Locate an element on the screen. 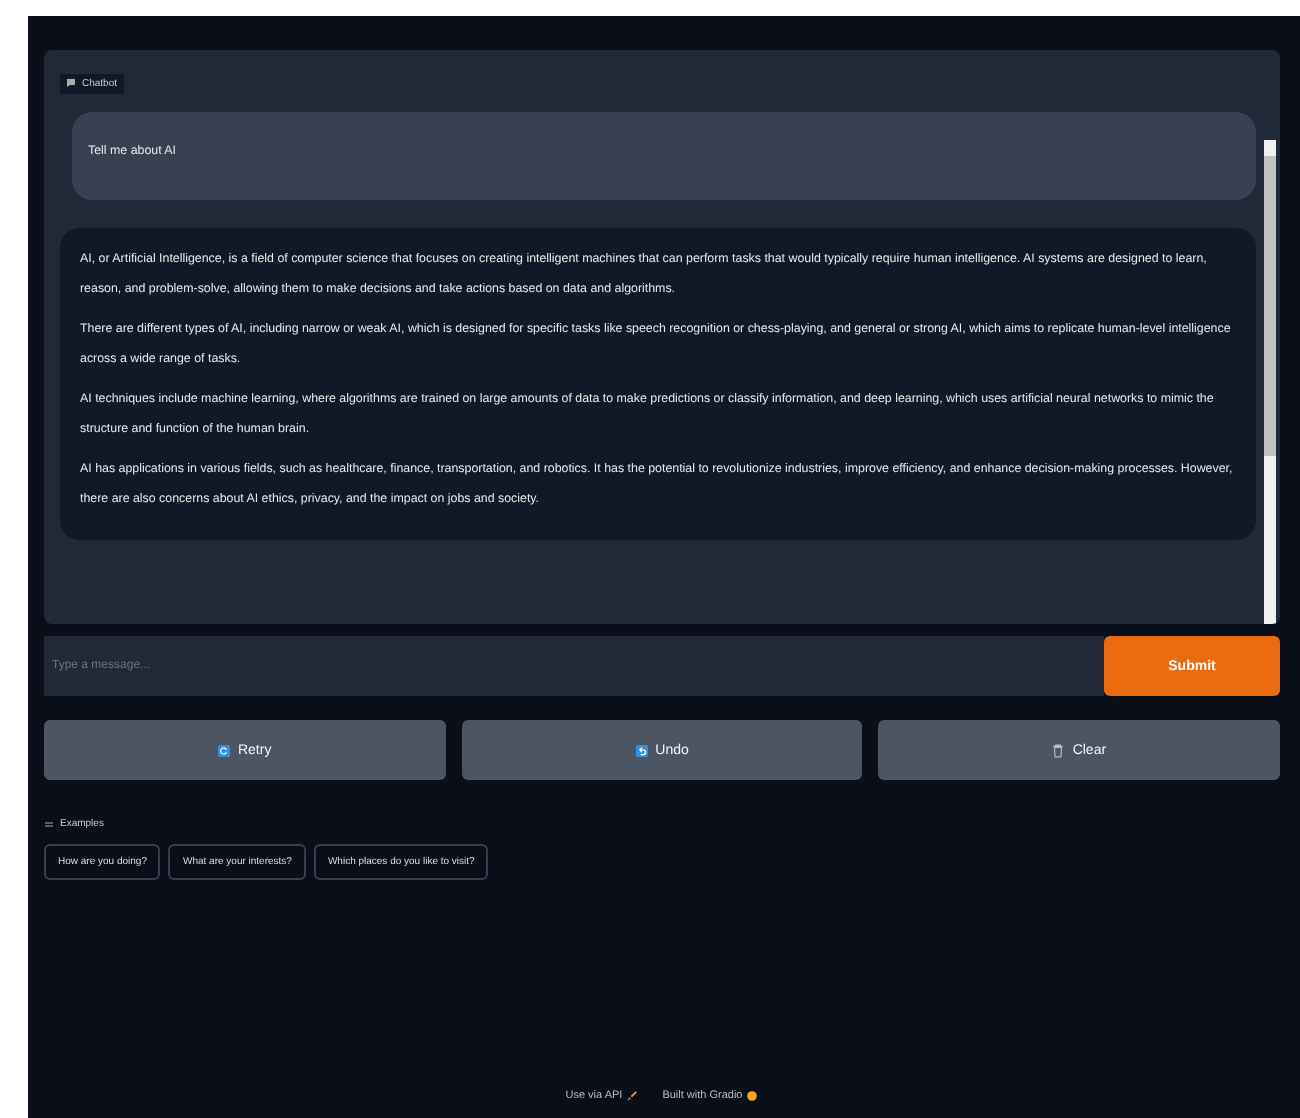 The image size is (1300, 1118). scrollbar is located at coordinates (1270, 382).